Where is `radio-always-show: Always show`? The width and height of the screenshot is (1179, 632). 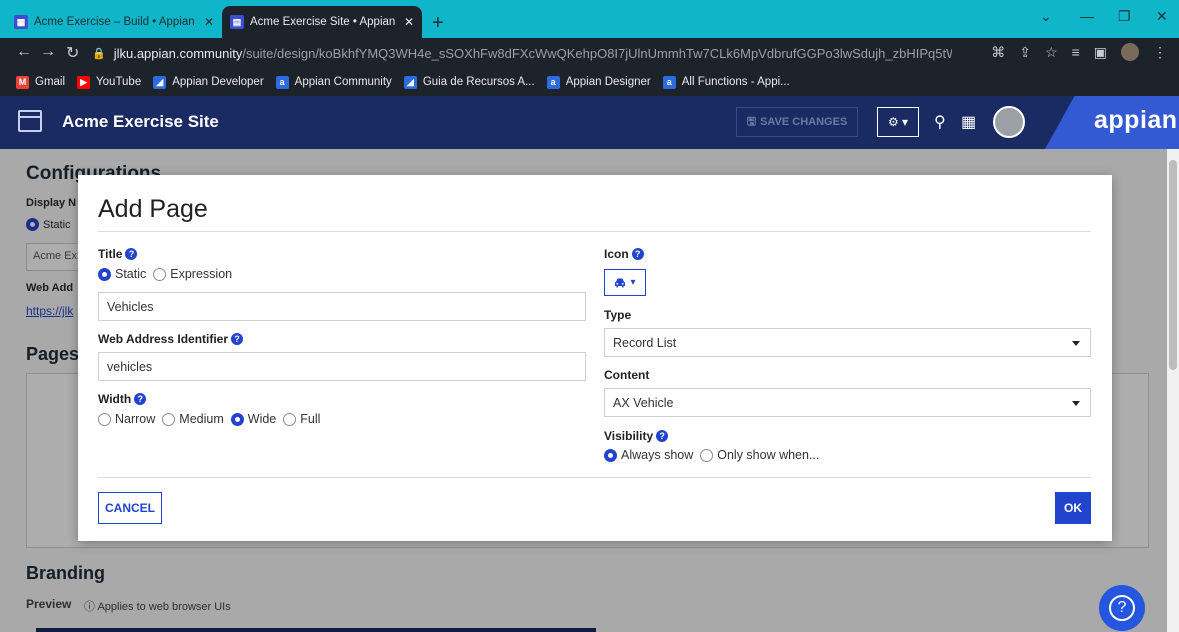
radio-always-show: Always show is located at coordinates (648, 455).